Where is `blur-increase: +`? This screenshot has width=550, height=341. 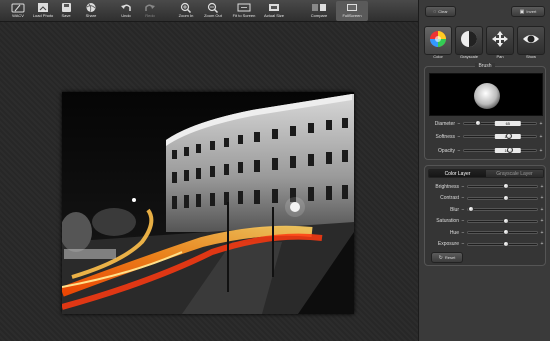
blur-increase: + is located at coordinates (542, 210).